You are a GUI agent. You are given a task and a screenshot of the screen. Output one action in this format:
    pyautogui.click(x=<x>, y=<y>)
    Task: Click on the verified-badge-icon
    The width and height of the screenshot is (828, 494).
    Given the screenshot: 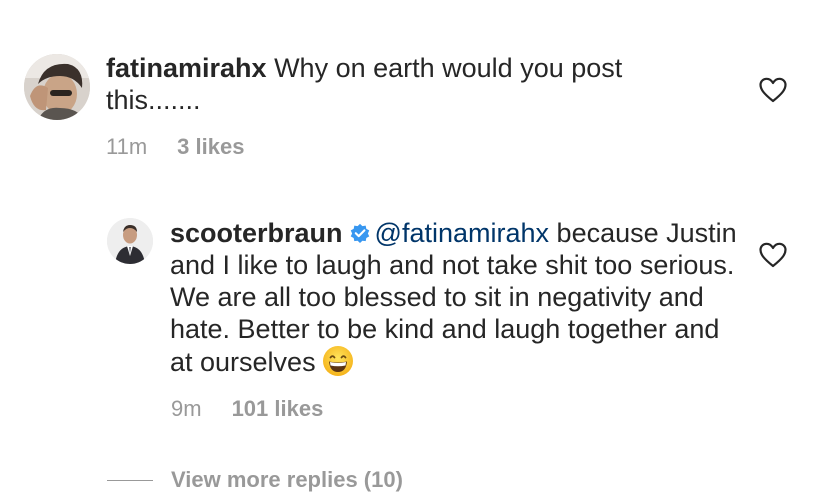 What is the action you would take?
    pyautogui.click(x=359, y=233)
    